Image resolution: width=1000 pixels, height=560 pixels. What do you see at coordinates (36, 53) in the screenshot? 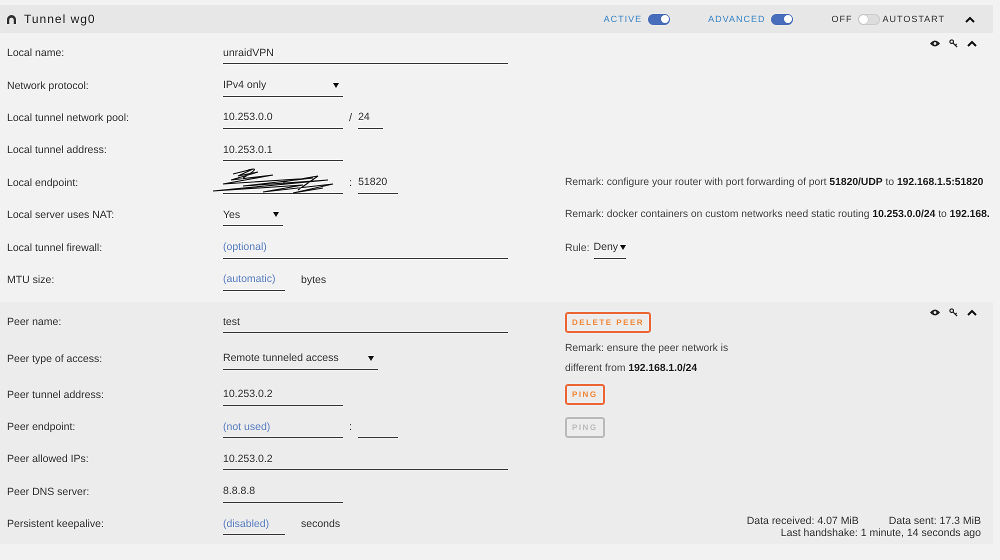
I see `field-label: Local name:` at bounding box center [36, 53].